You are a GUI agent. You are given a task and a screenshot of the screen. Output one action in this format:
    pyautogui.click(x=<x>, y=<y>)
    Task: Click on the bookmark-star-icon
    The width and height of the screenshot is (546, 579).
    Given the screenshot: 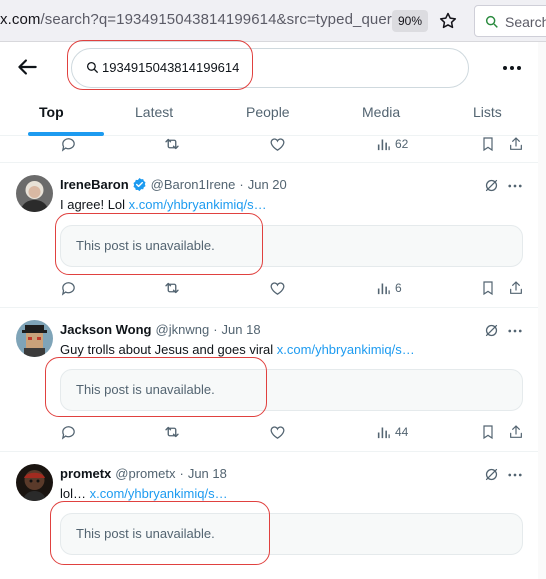 What is the action you would take?
    pyautogui.click(x=448, y=21)
    